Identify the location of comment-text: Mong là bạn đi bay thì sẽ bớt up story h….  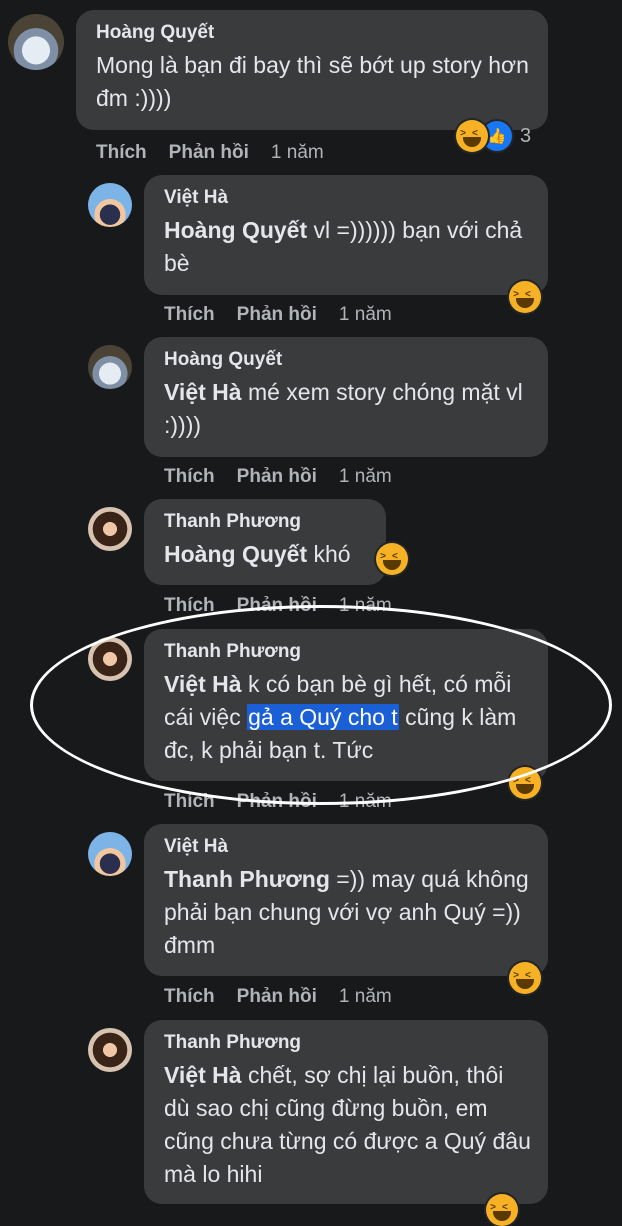
(312, 81).